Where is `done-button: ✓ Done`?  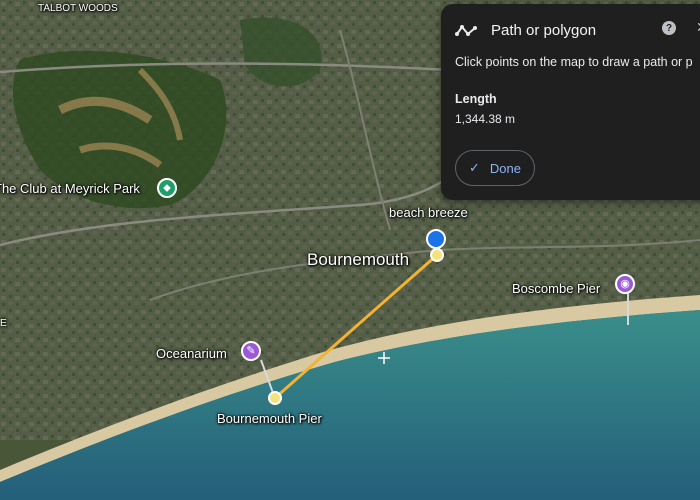
done-button: ✓ Done is located at coordinates (495, 168).